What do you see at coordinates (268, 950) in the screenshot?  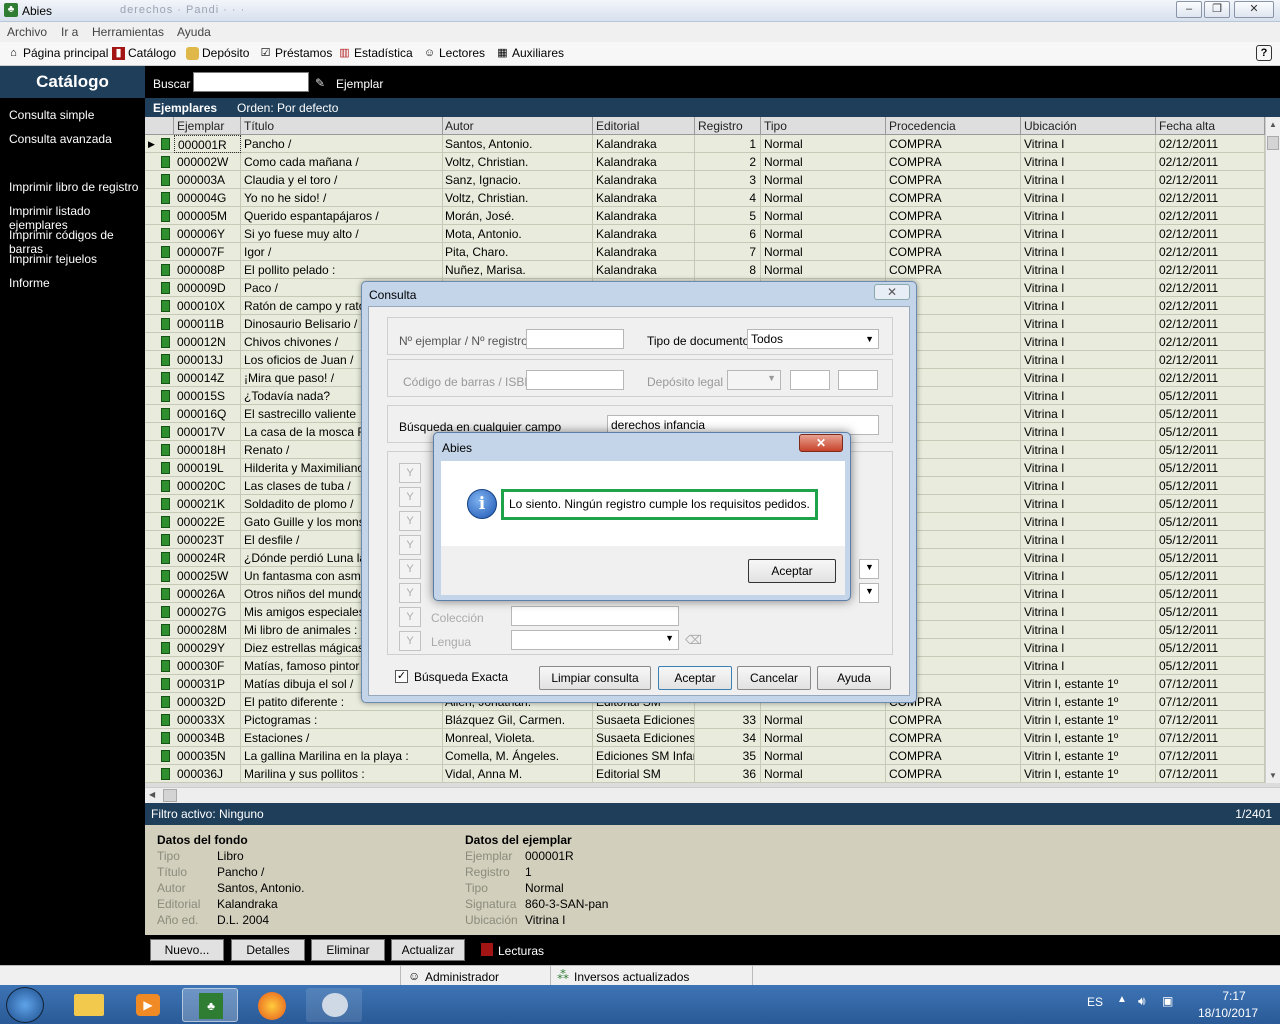 I see `detalles-button: Detalles` at bounding box center [268, 950].